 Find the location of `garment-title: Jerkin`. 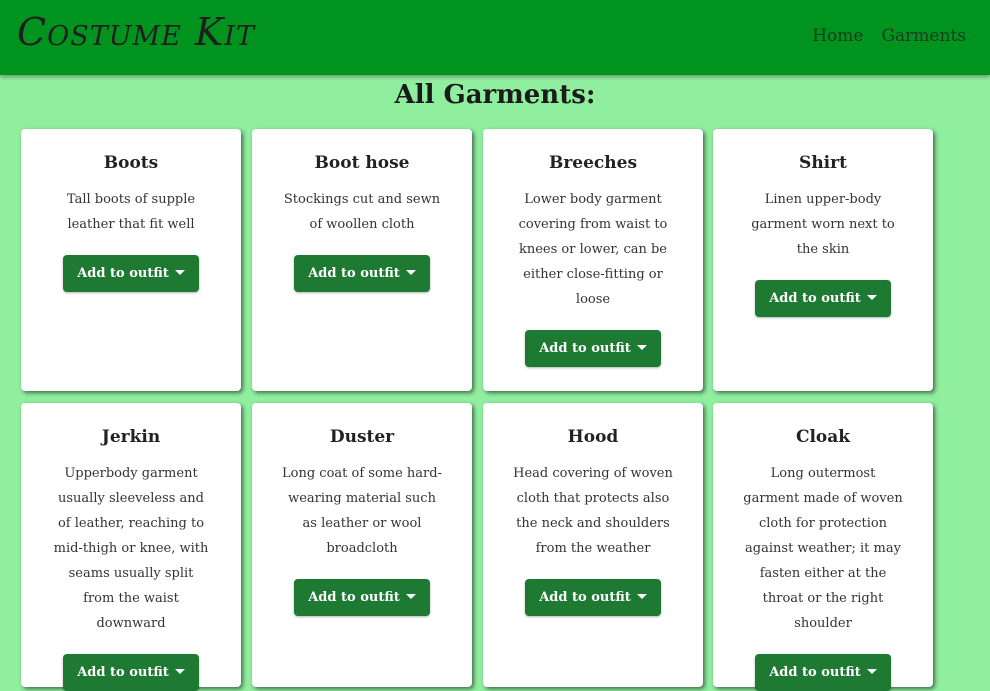

garment-title: Jerkin is located at coordinates (131, 437).